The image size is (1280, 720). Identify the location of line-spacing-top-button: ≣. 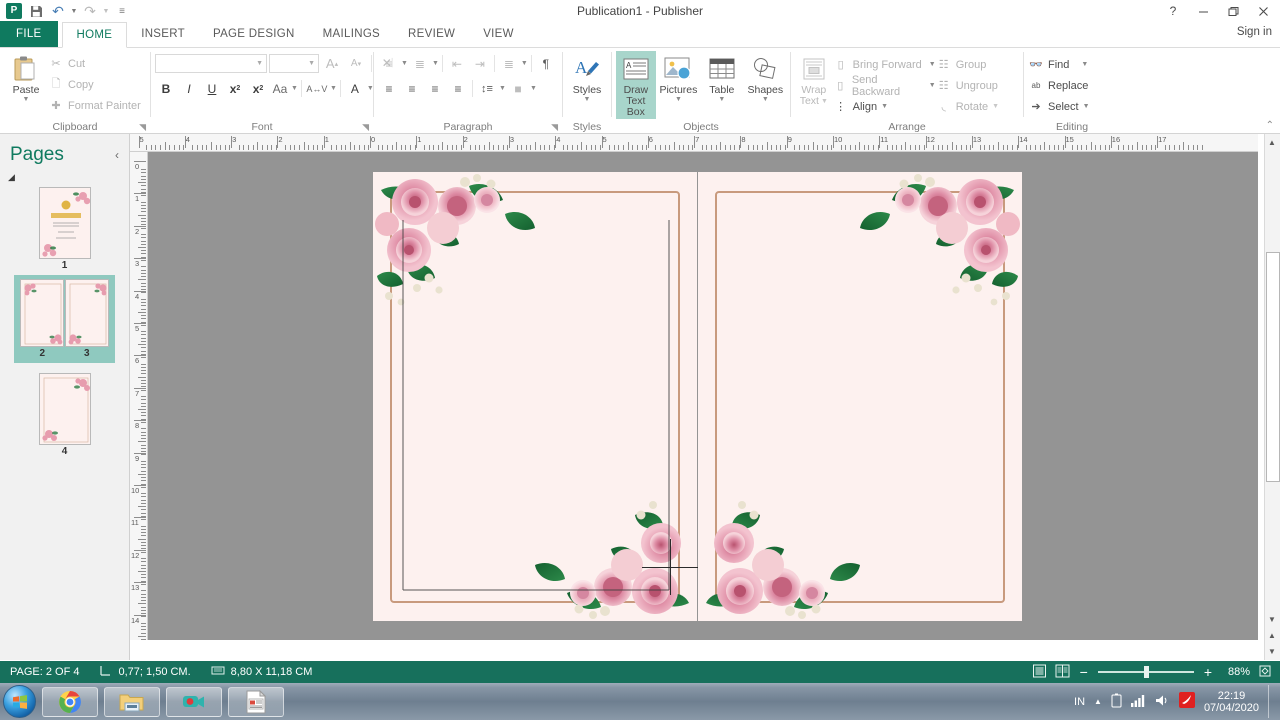
(509, 63).